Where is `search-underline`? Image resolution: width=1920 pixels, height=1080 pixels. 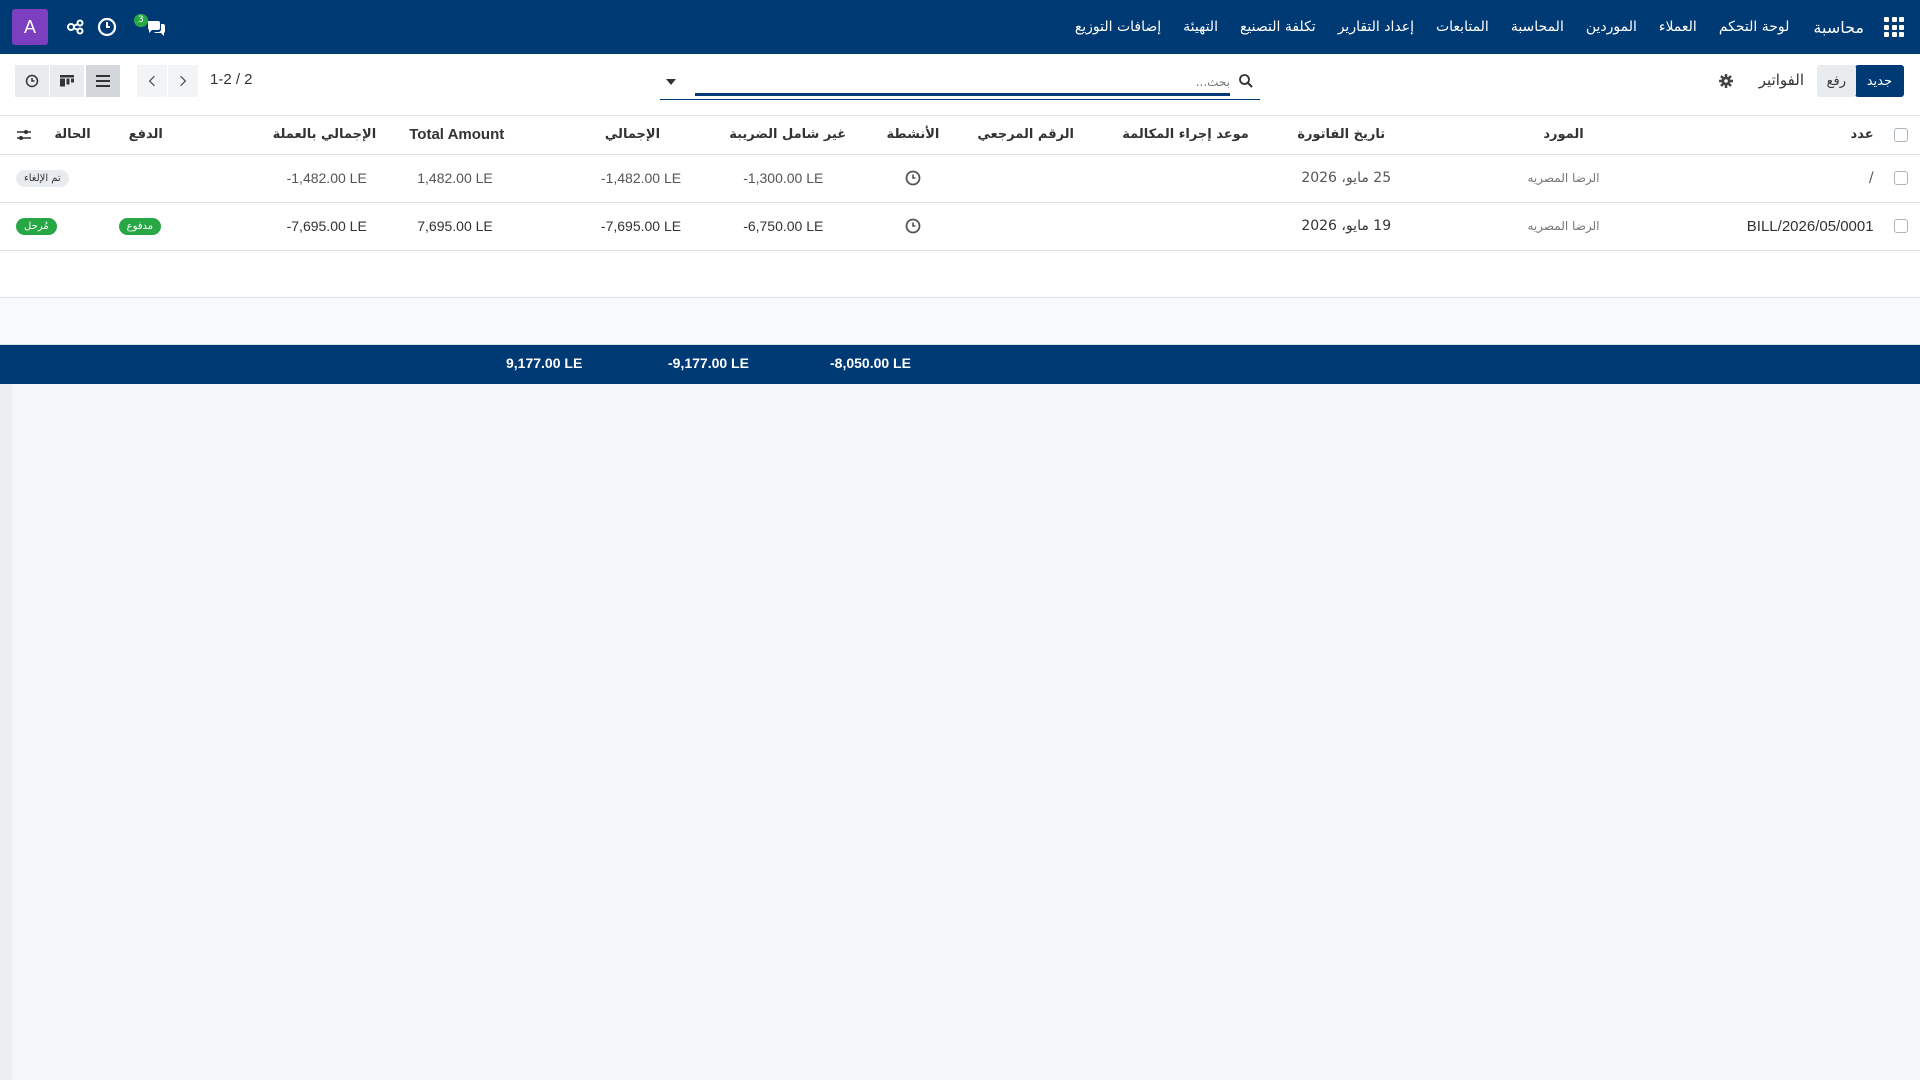 search-underline is located at coordinates (962, 94).